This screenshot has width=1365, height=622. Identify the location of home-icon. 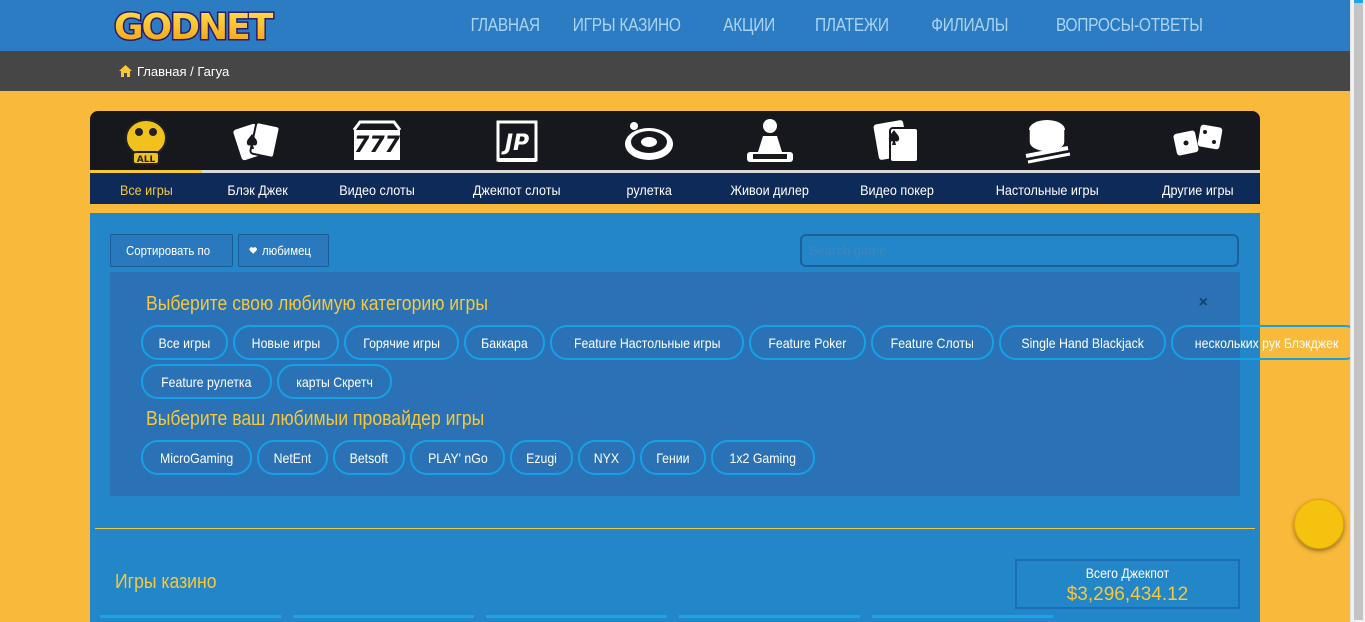
(125, 71).